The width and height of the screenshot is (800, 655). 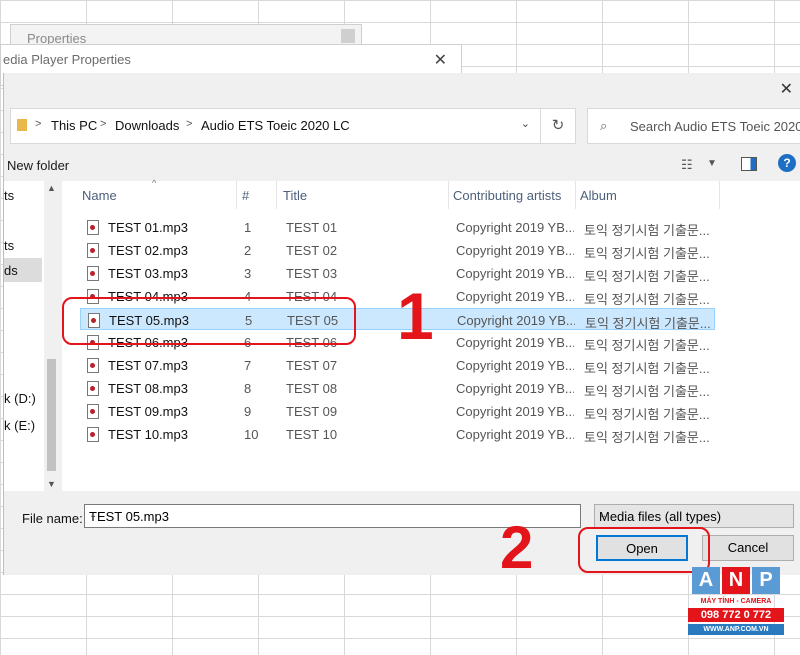 I want to click on new-folder-button: New folder, so click(x=38, y=165).